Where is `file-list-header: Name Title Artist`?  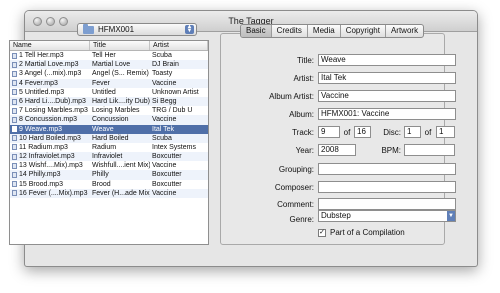 file-list-header: Name Title Artist is located at coordinates (109, 46).